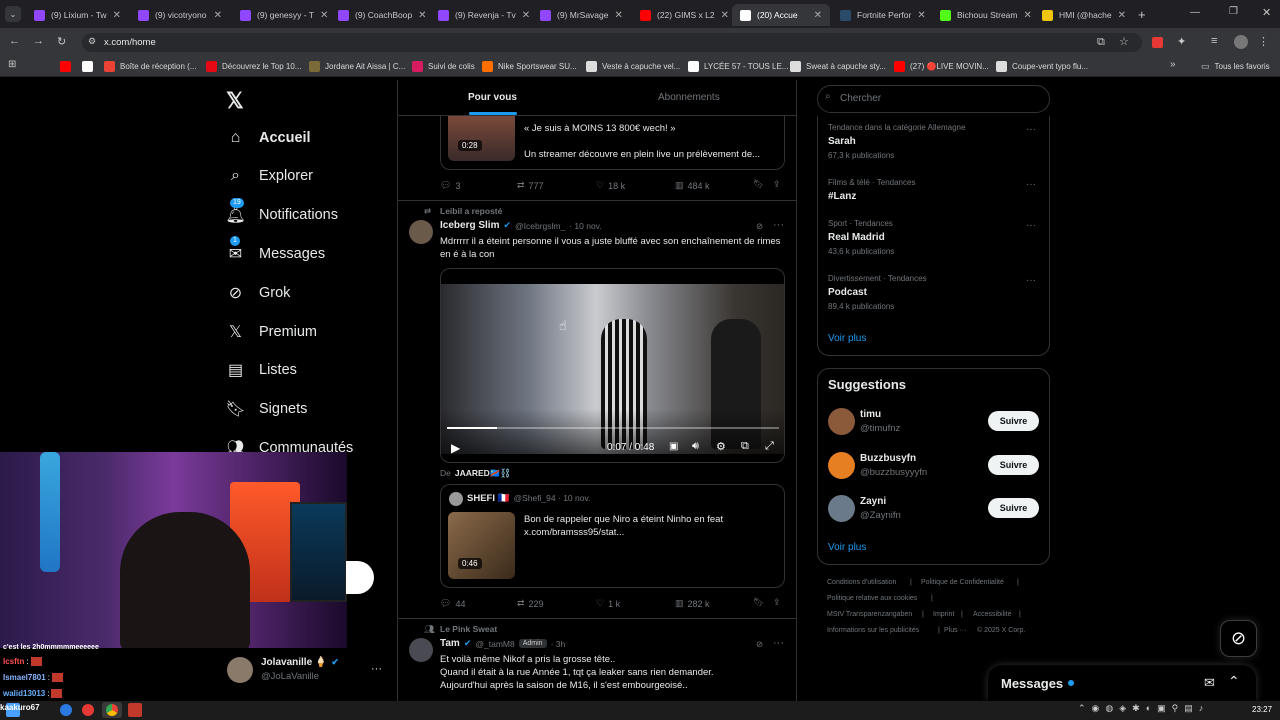 The height and width of the screenshot is (720, 1280). I want to click on more-bookmarks-icon: », so click(1173, 64).